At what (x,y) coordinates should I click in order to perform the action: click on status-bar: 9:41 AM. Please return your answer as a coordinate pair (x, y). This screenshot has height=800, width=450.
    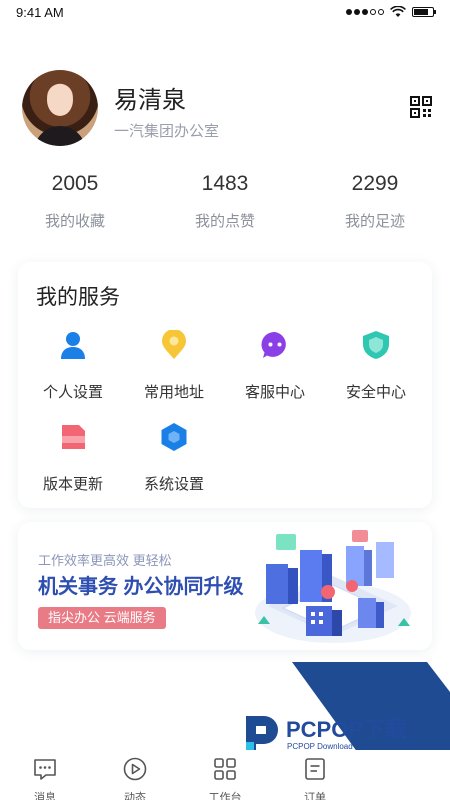
    Looking at the image, I should click on (225, 12).